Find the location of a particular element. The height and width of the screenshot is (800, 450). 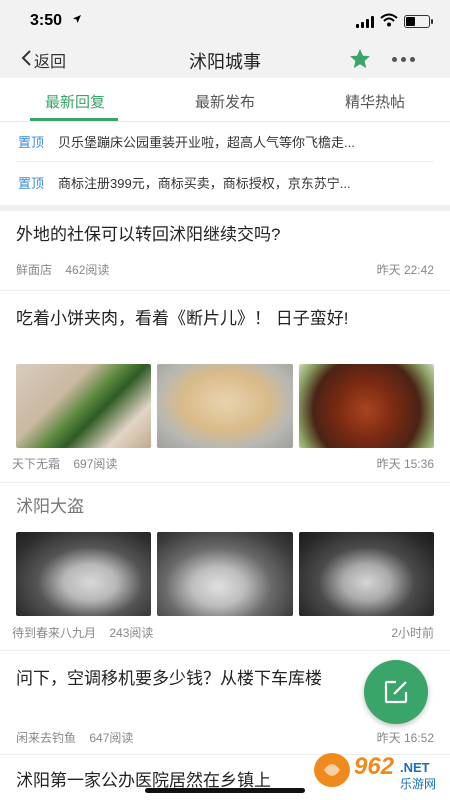

signal-icon is located at coordinates (365, 22).